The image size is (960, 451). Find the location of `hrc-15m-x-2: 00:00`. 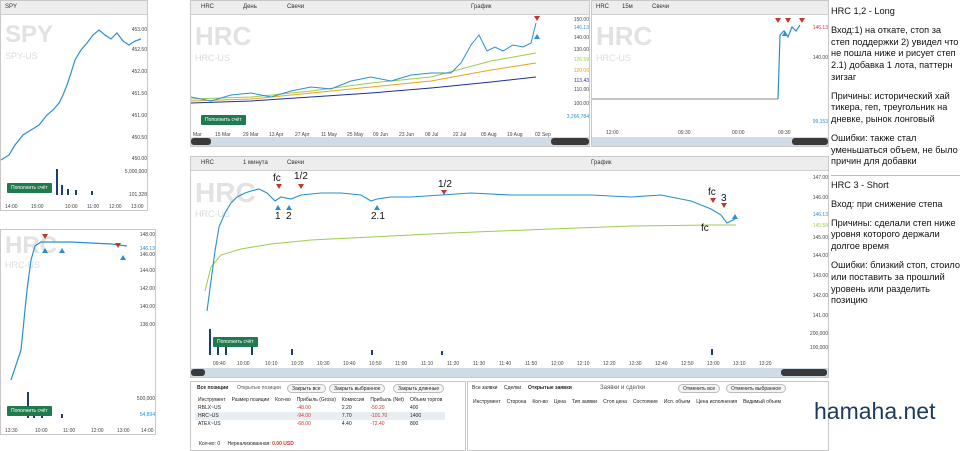

hrc-15m-x-2: 00:00 is located at coordinates (738, 133).